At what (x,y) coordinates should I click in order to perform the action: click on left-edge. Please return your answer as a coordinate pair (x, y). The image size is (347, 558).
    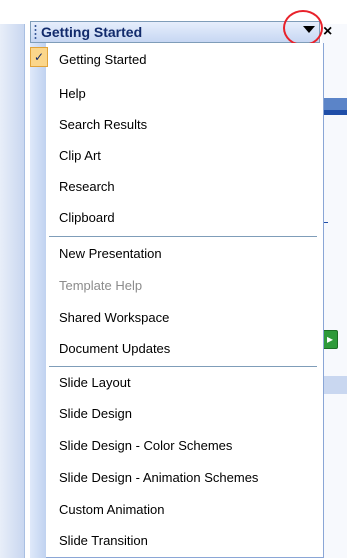
    Looking at the image, I should click on (12, 291).